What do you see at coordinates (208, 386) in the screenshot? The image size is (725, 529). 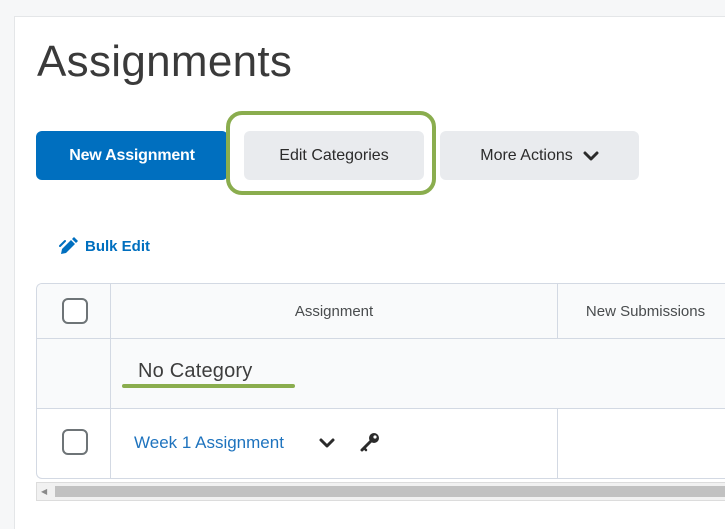 I see `category-highlight-underline` at bounding box center [208, 386].